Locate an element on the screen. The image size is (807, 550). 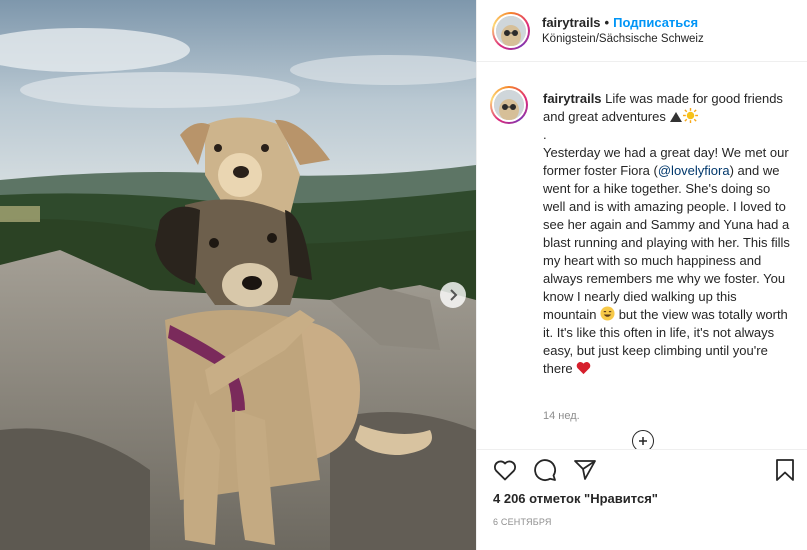
next-image-button is located at coordinates (453, 295).